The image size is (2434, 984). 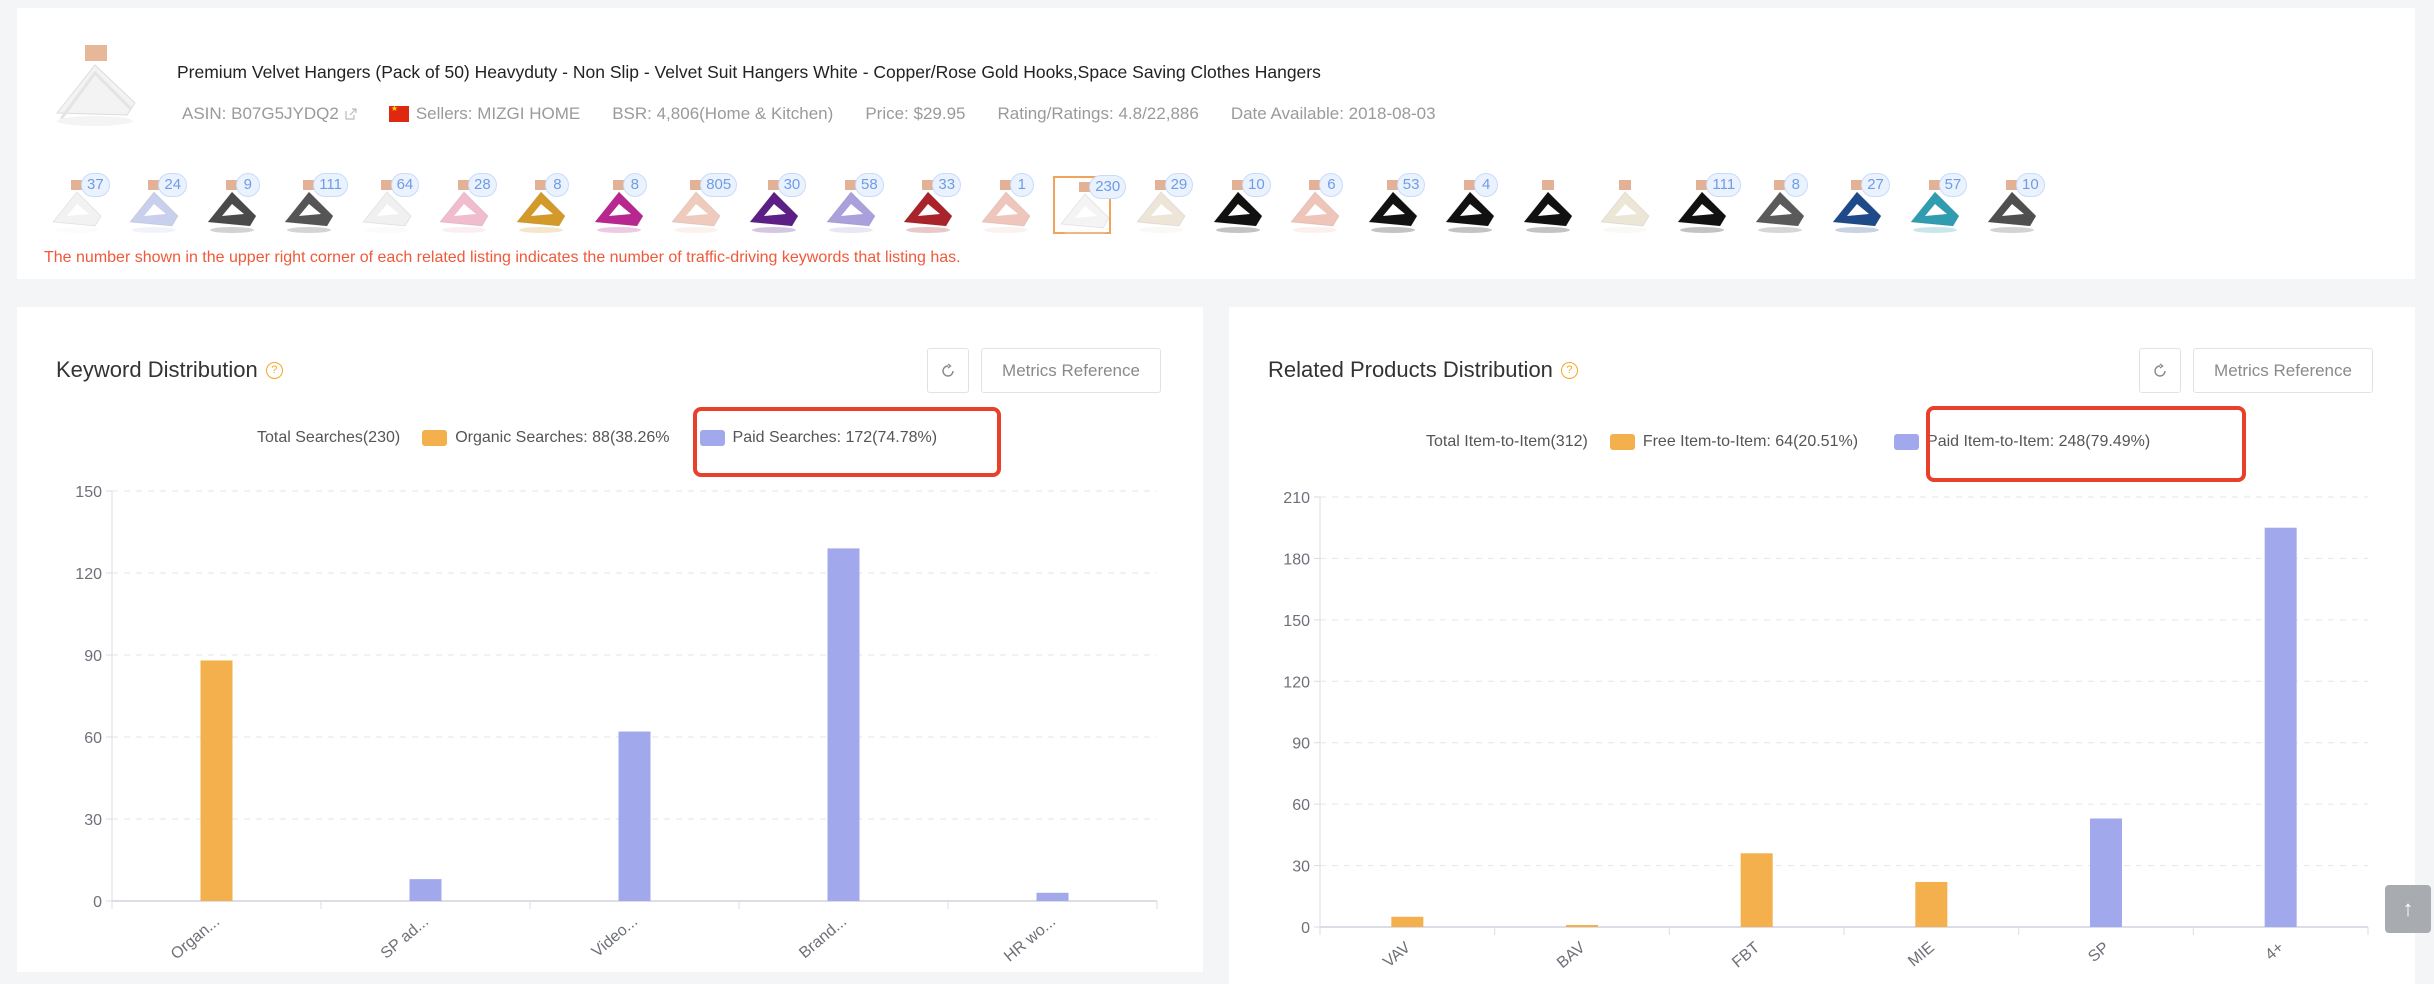 What do you see at coordinates (1090, 205) in the screenshot?
I see `related-listing-thumb: 230` at bounding box center [1090, 205].